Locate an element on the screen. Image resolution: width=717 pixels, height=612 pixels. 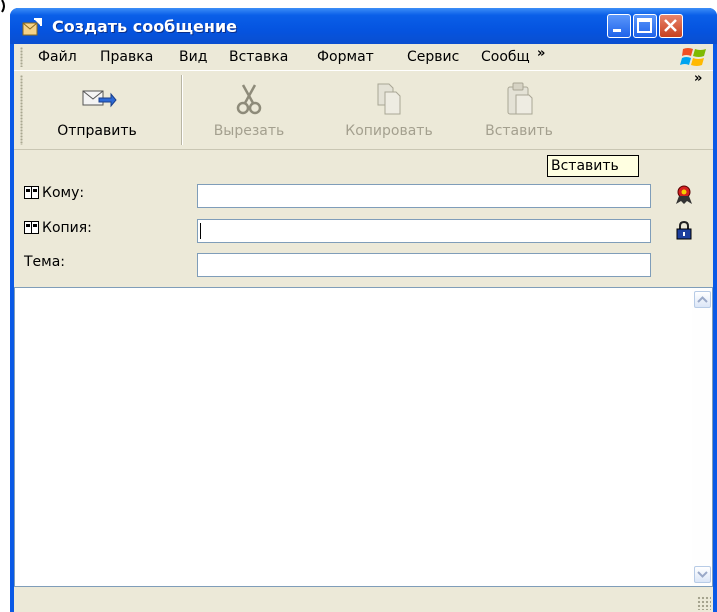
close-icon is located at coordinates (670, 25).